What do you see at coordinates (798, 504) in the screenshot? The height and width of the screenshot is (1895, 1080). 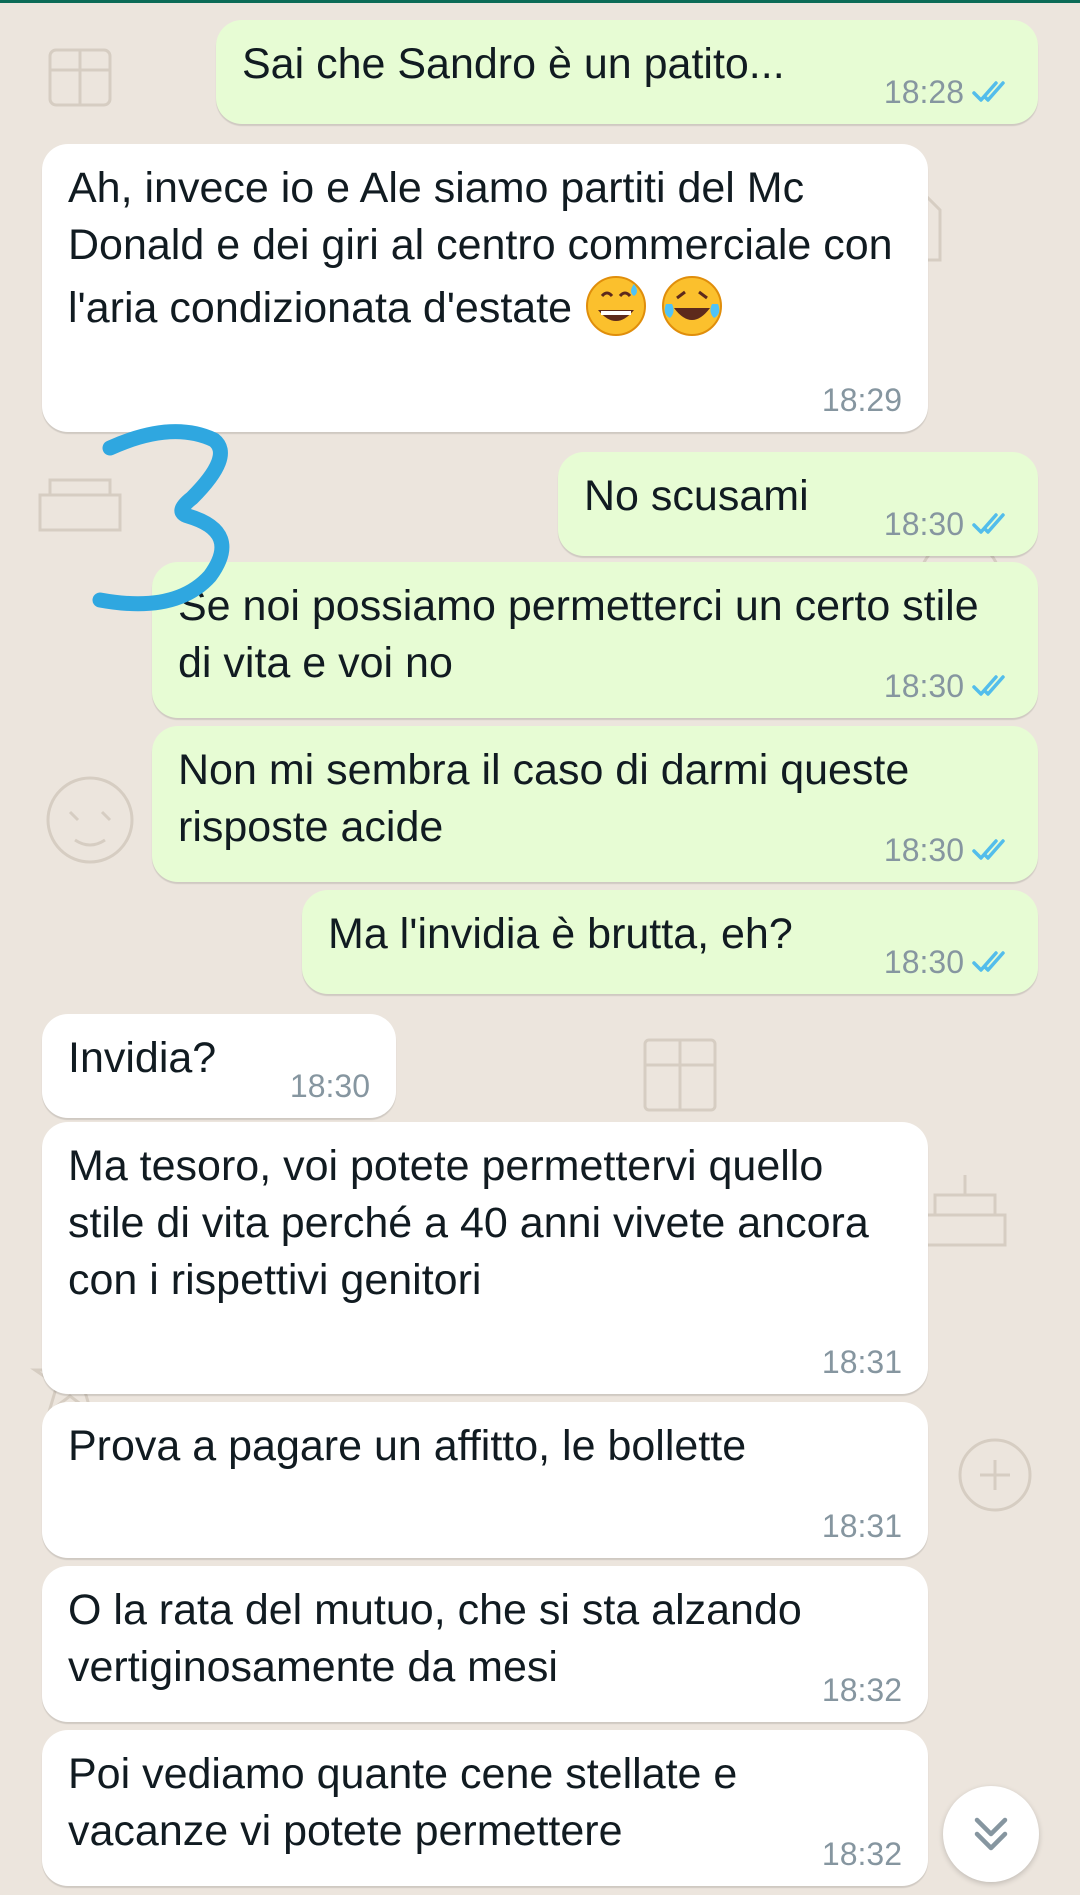 I see `message-bubble-outgoing: No scusami 18:30` at bounding box center [798, 504].